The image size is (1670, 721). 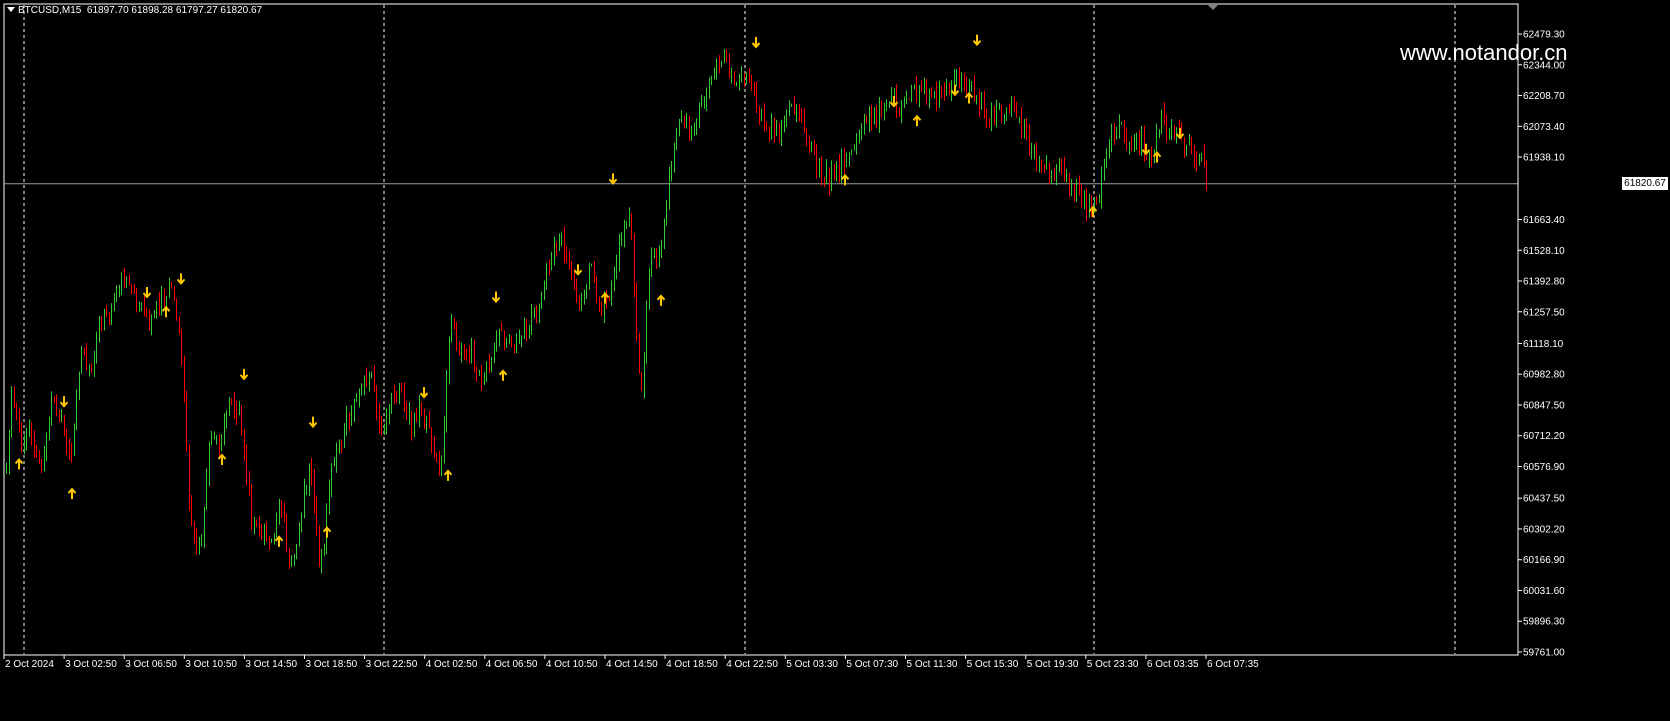 What do you see at coordinates (91, 664) in the screenshot?
I see `x-tick-label: 3 Oct 02:50` at bounding box center [91, 664].